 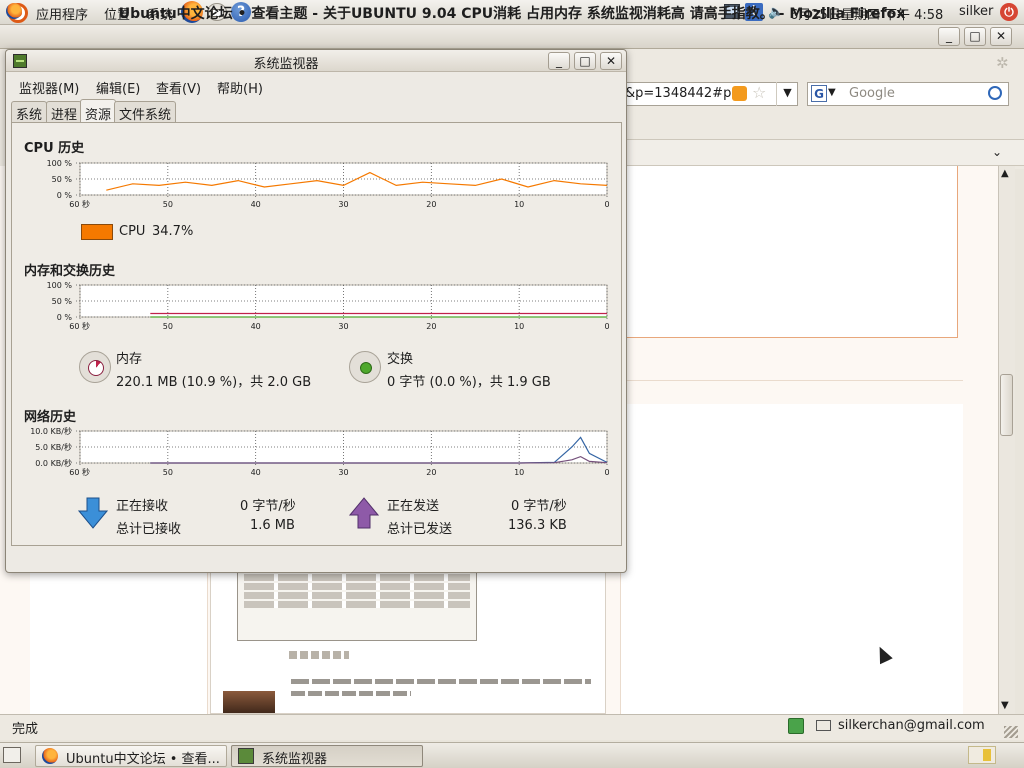 What do you see at coordinates (25, 729) in the screenshot?
I see `status-text: 完成` at bounding box center [25, 729].